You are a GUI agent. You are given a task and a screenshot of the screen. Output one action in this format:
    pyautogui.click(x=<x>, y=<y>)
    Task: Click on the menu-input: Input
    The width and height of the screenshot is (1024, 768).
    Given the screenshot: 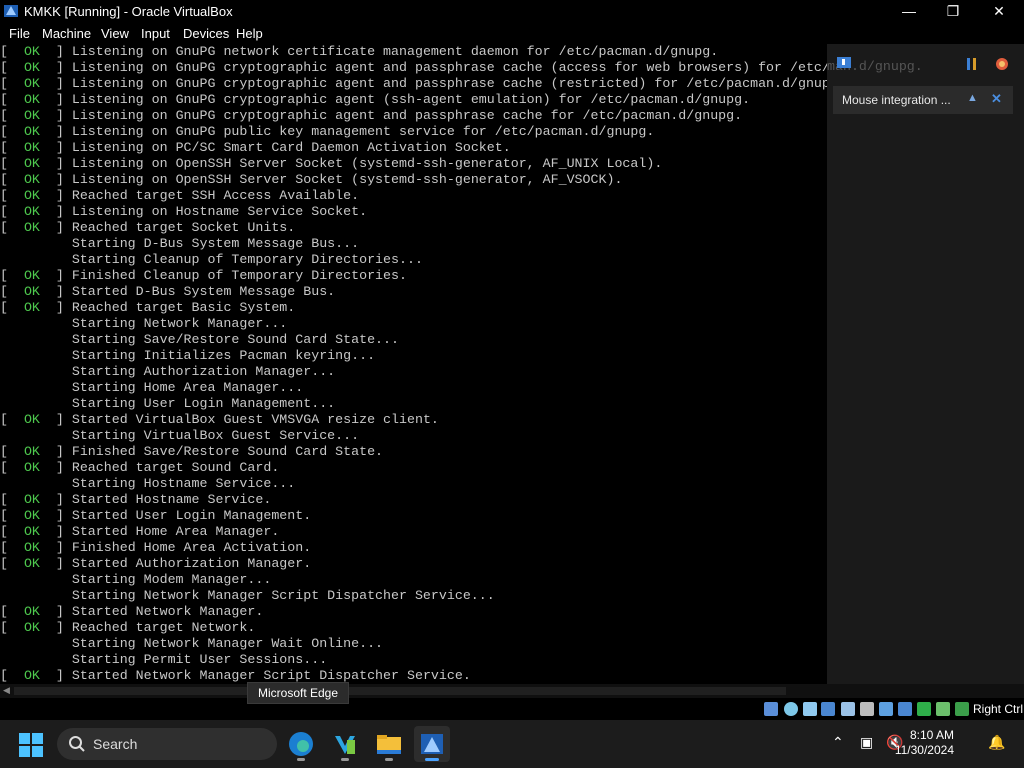 What is the action you would take?
    pyautogui.click(x=155, y=33)
    